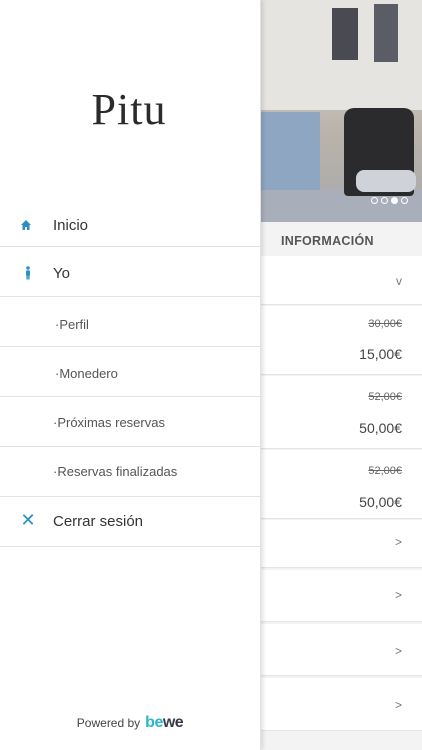 The height and width of the screenshot is (750, 422). Describe the element at coordinates (130, 272) in the screenshot. I see `menu-item-yo: Yo` at that location.